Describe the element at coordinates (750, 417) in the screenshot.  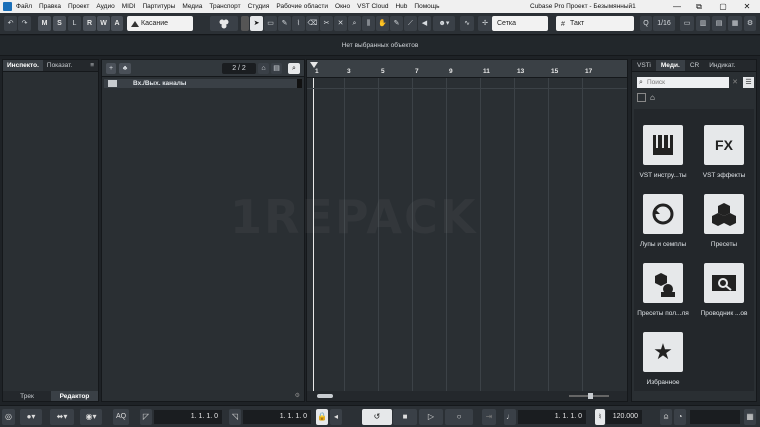
I see `transport-settings-icon: ▦` at that location.